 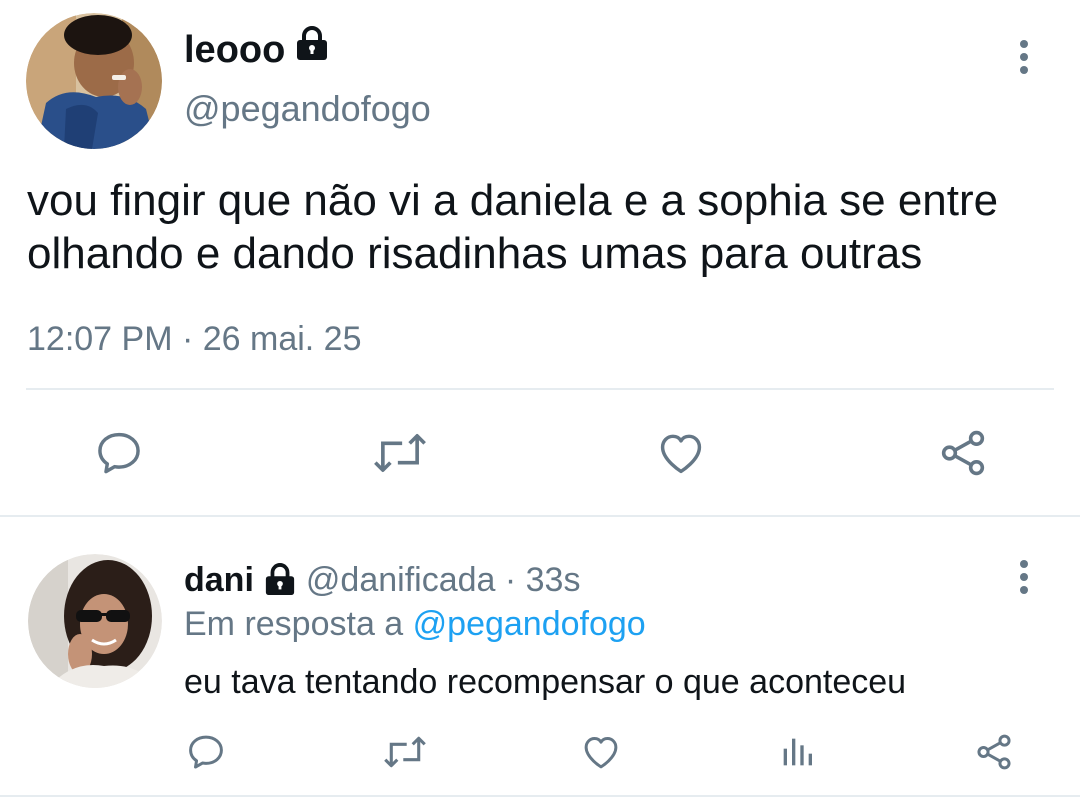 What do you see at coordinates (298, 624) in the screenshot?
I see `reply-to-prefix: Em resposta a` at bounding box center [298, 624].